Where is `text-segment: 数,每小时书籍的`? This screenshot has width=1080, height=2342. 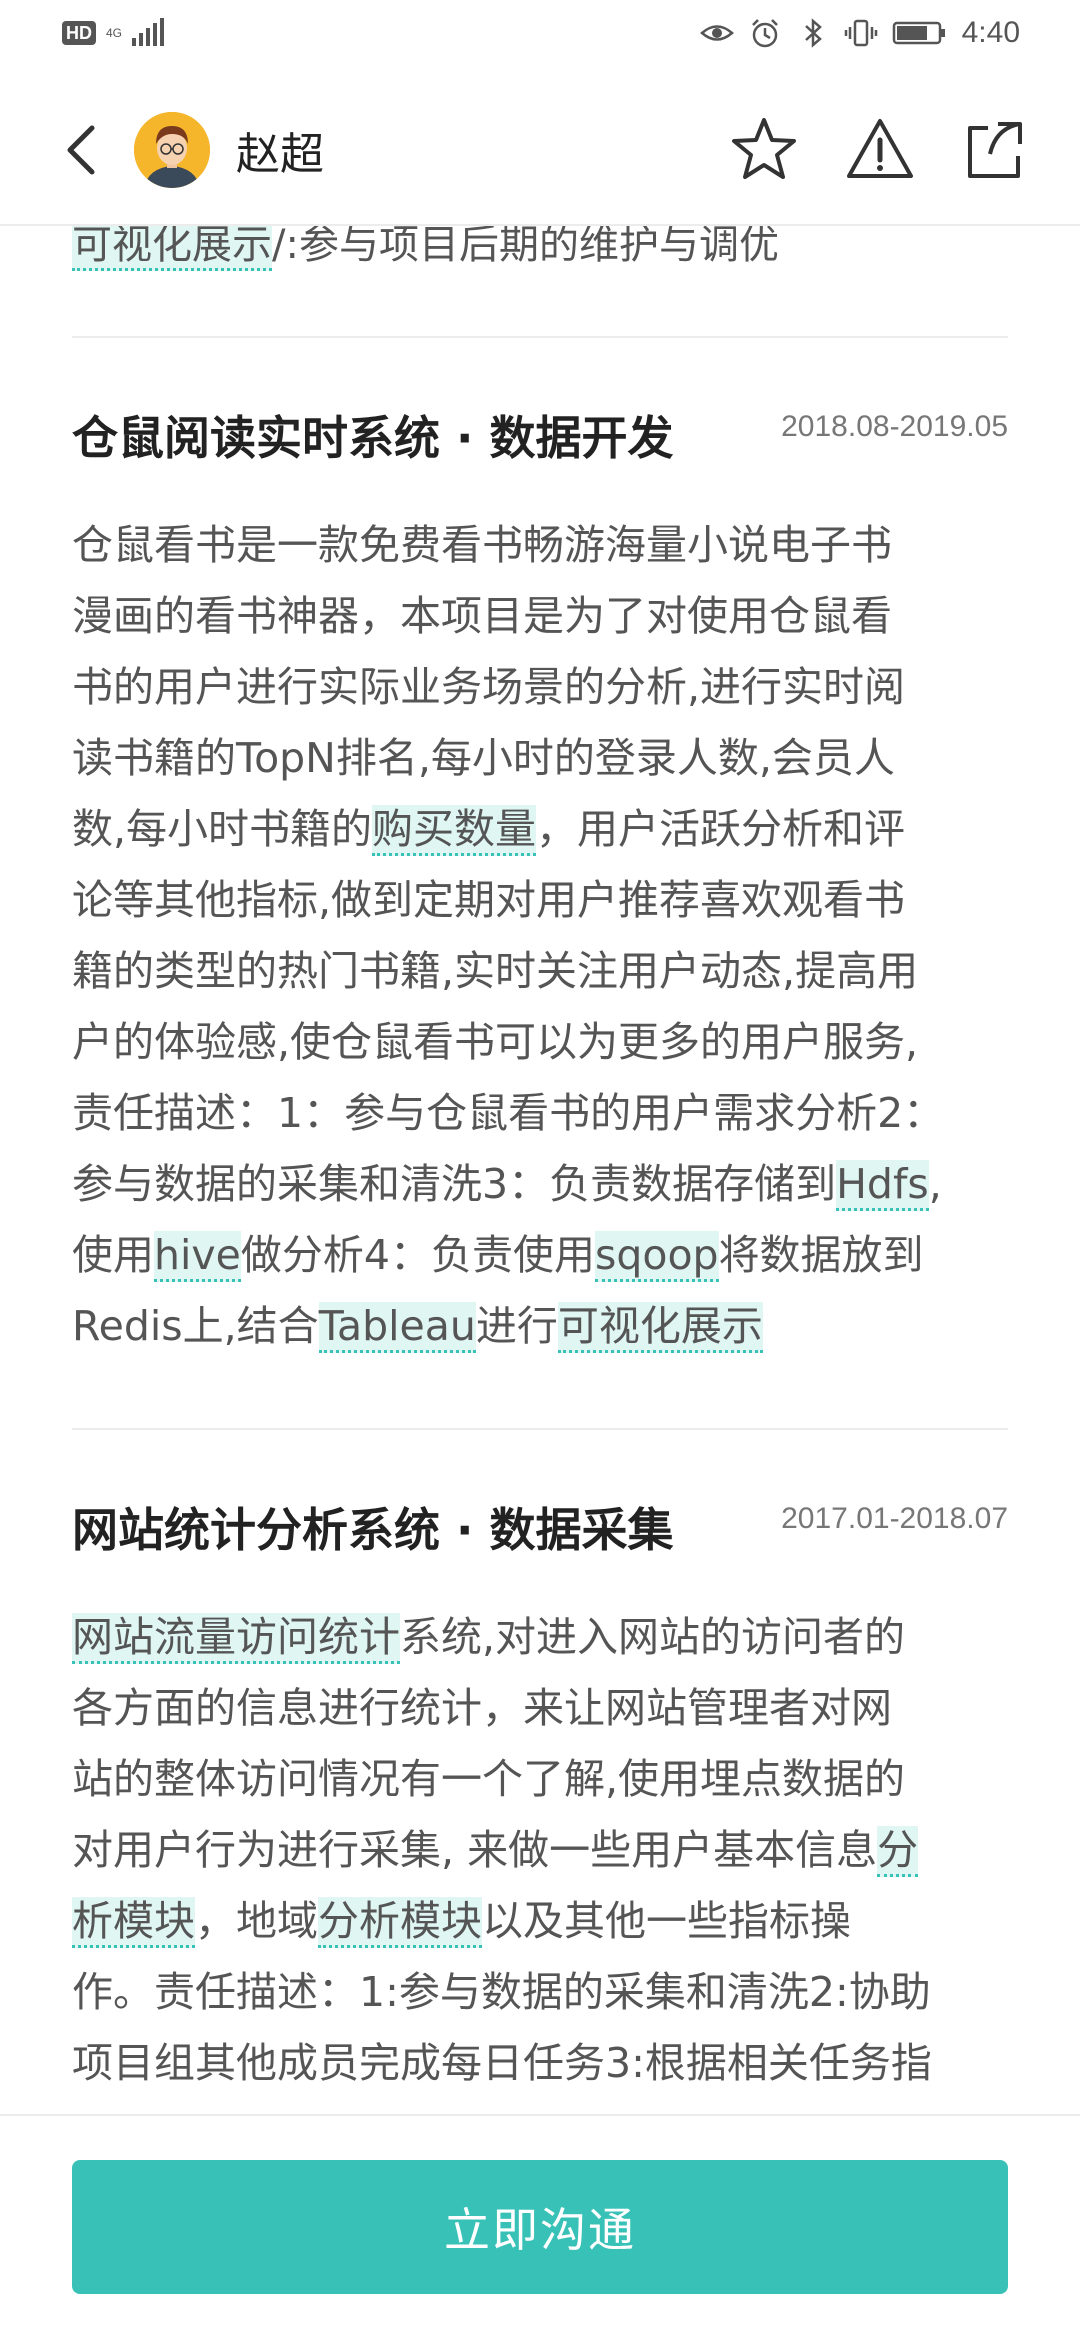
text-segment: 数,每小时书籍的 is located at coordinates (222, 829).